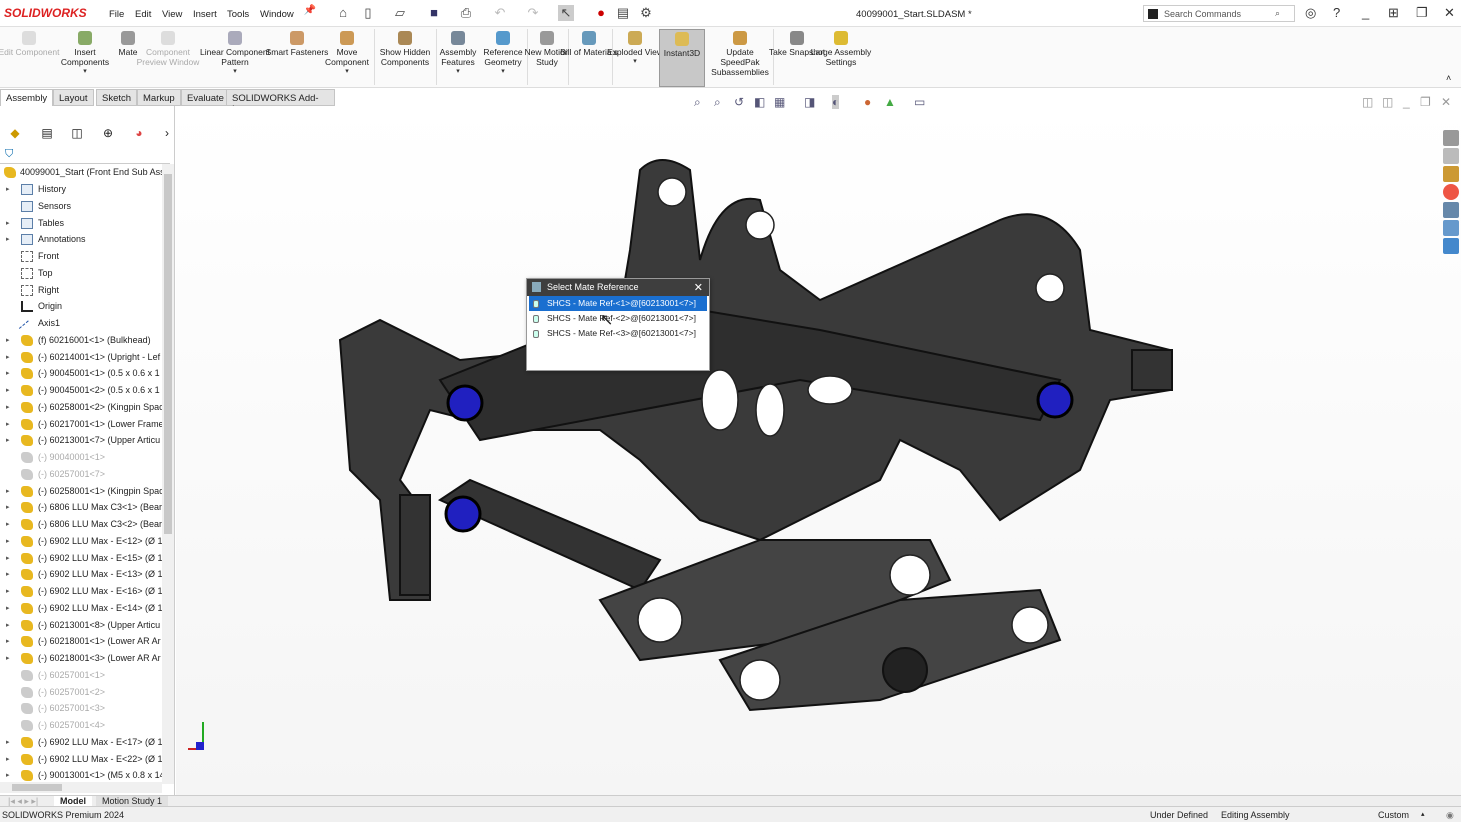 This screenshot has width=1461, height=823. I want to click on menu-insert: Insert, so click(205, 14).